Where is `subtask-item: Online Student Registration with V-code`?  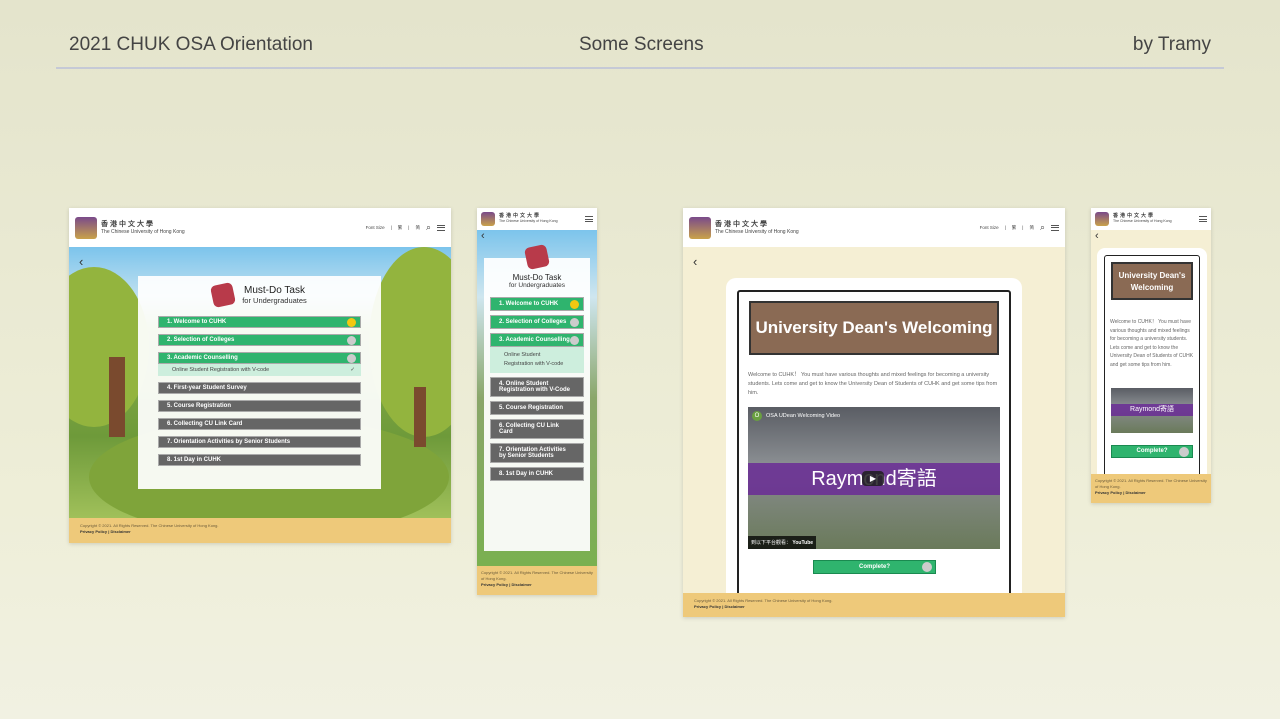
subtask-item: Online Student Registration with V-code is located at coordinates (537, 360).